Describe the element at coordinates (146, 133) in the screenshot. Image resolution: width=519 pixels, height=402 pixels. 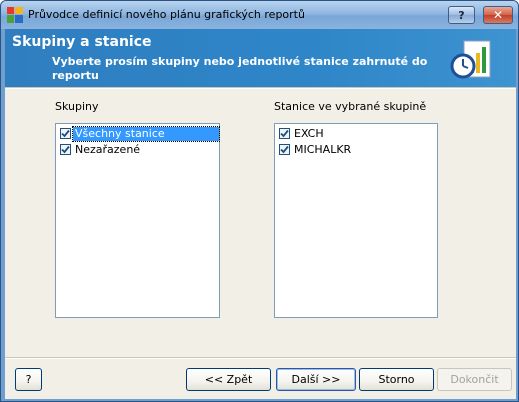
I see `list-item-label: Všechny stanice` at that location.